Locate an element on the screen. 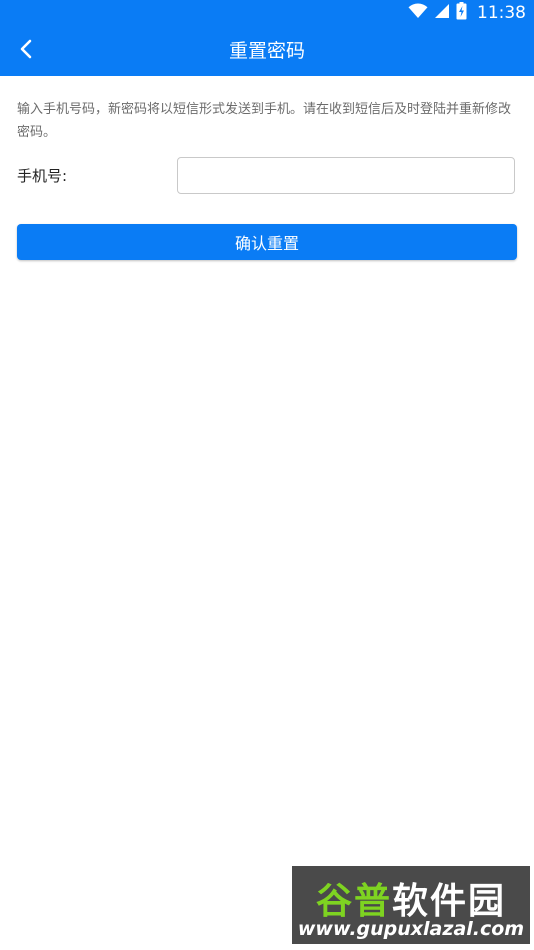 This screenshot has width=534, height=950. watermark-title-part2: 软件园 is located at coordinates (449, 901).